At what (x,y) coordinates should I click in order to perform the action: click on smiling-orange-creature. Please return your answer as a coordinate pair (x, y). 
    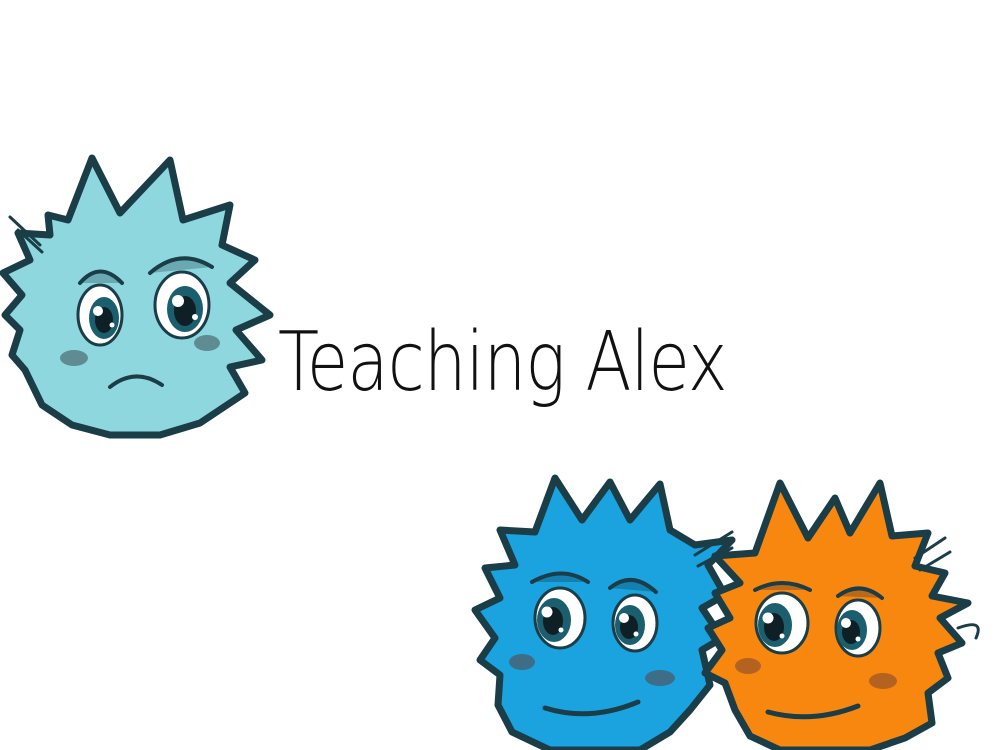
    Looking at the image, I should click on (840, 614).